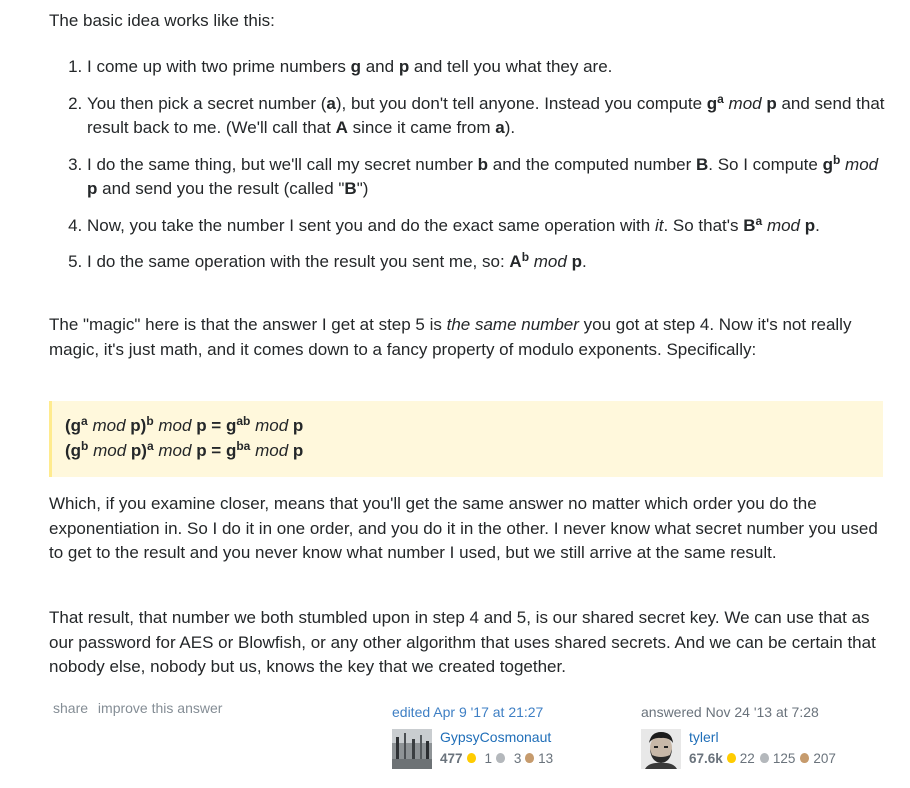 This screenshot has height=788, width=910. What do you see at coordinates (483, 164) in the screenshot?
I see `var-b: b` at bounding box center [483, 164].